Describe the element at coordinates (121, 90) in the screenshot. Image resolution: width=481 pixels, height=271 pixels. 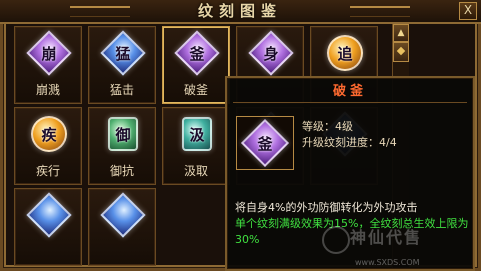
I see `engraving-label: 猛击` at that location.